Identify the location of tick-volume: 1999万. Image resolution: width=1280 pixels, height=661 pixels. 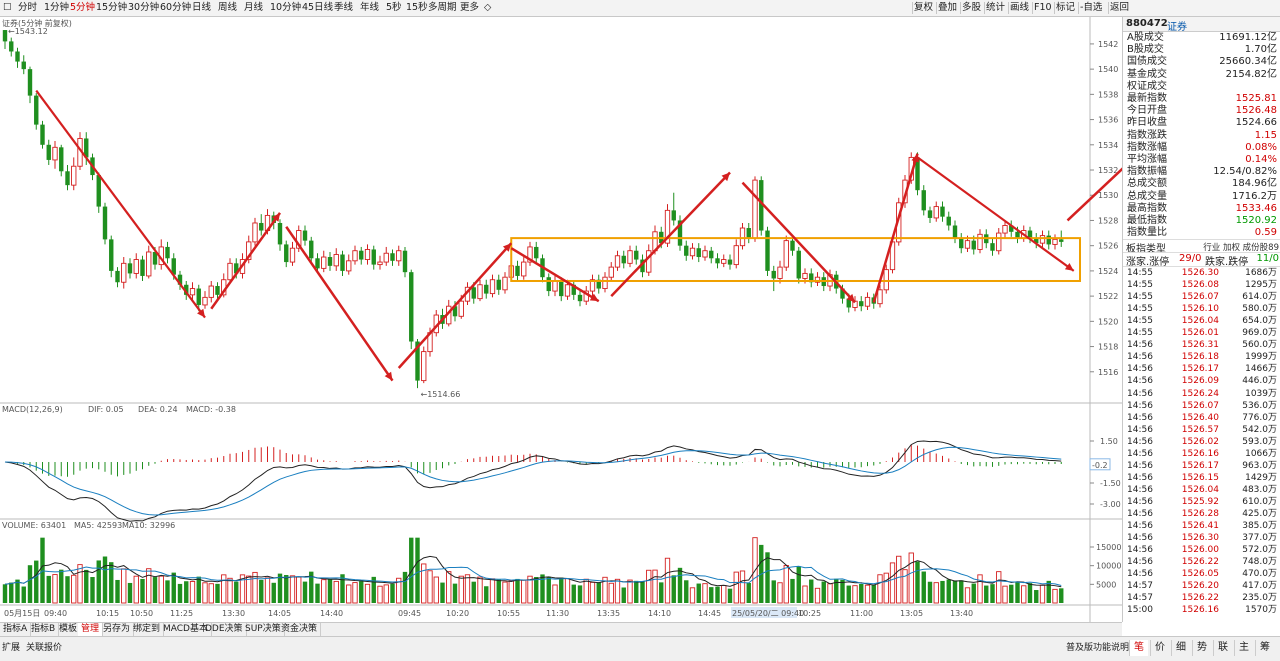
(1261, 357).